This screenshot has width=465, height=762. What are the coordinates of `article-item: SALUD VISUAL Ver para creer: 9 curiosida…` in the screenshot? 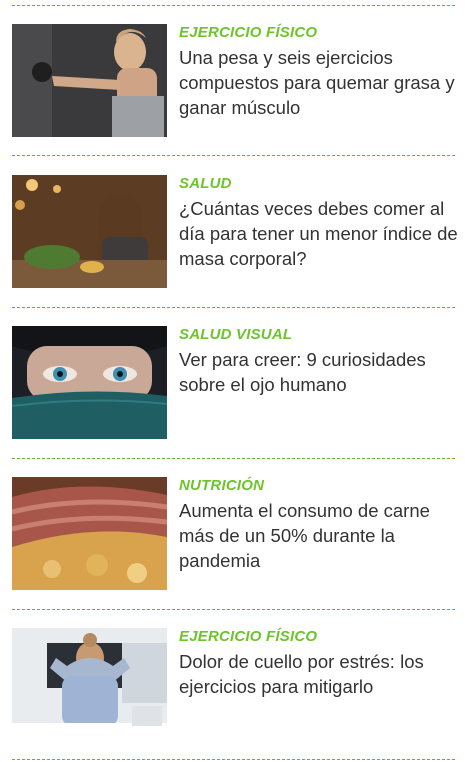 It's located at (233, 382).